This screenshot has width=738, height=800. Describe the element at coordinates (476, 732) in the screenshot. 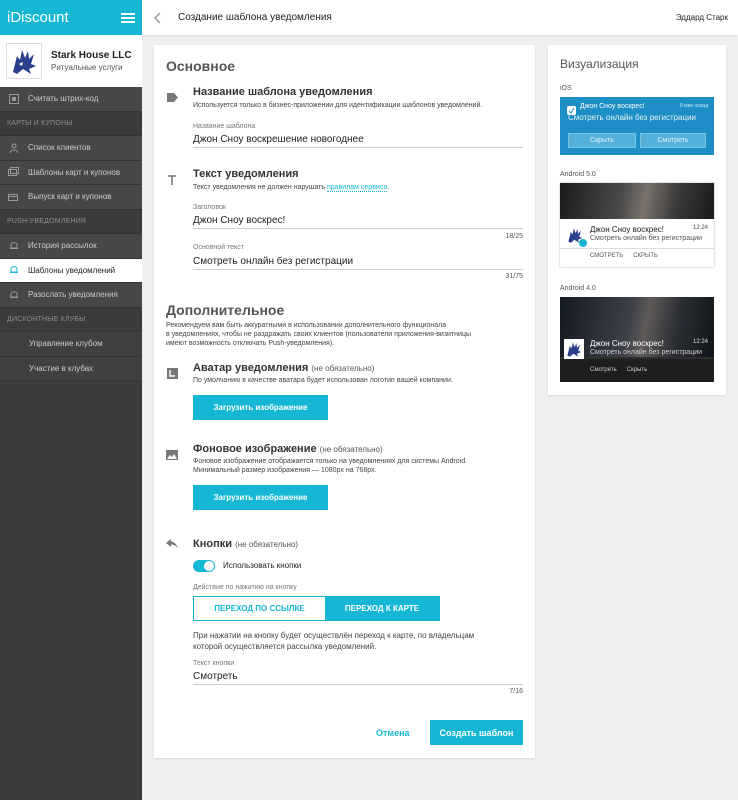

I see `create-template-button: Создать шаблон` at that location.